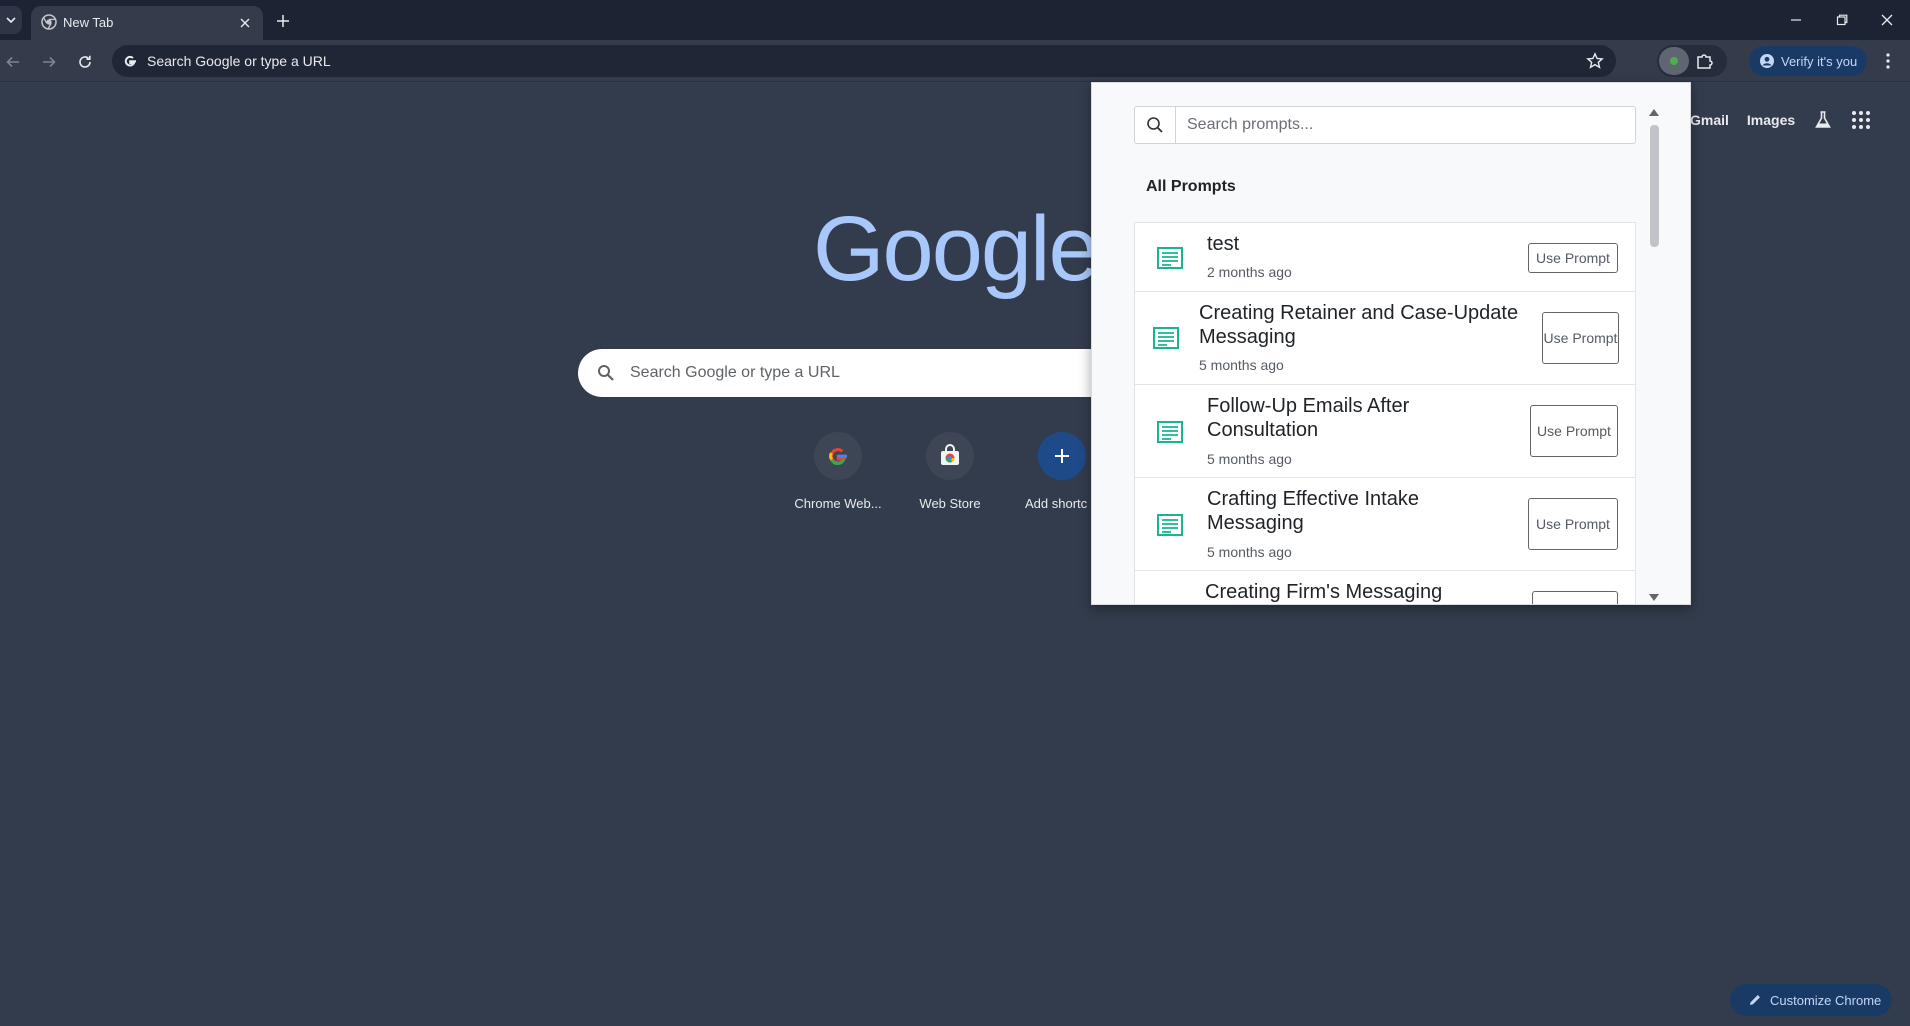  What do you see at coordinates (1191, 186) in the screenshot?
I see `all-prompts-heading: All Prompts` at bounding box center [1191, 186].